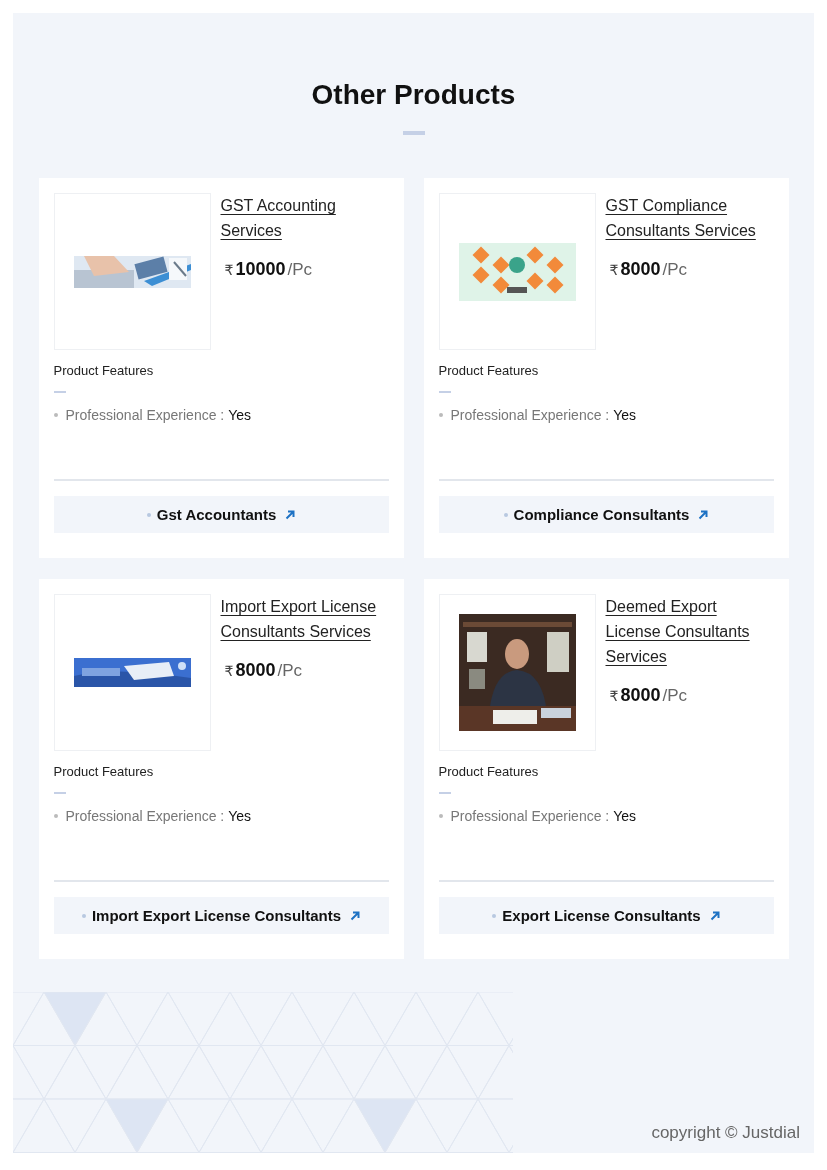 Image resolution: width=827 pixels, height=1170 pixels. I want to click on category-link-button: Import Export License Consultants, so click(221, 915).